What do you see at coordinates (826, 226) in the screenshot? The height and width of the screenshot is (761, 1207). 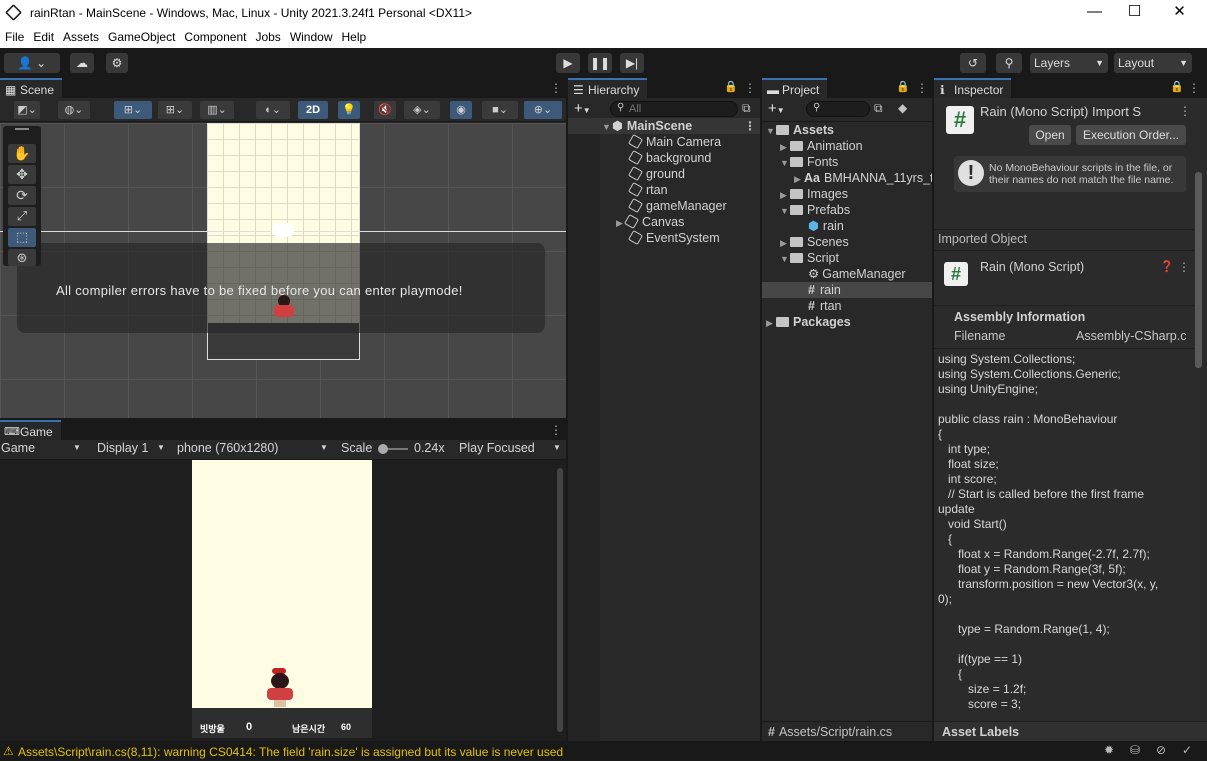 I see `asset-prefab-rain: ⬢ rain` at bounding box center [826, 226].